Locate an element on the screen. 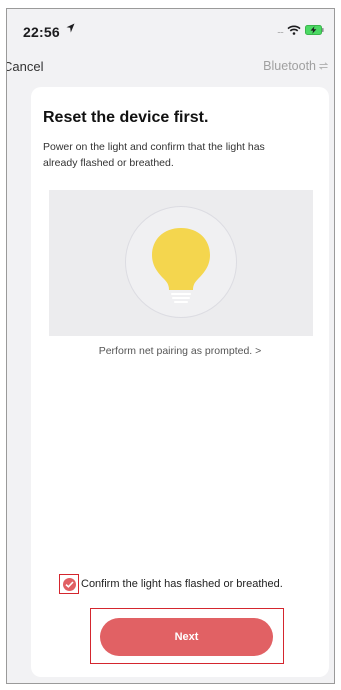  confirm-checkbox is located at coordinates (69, 584).